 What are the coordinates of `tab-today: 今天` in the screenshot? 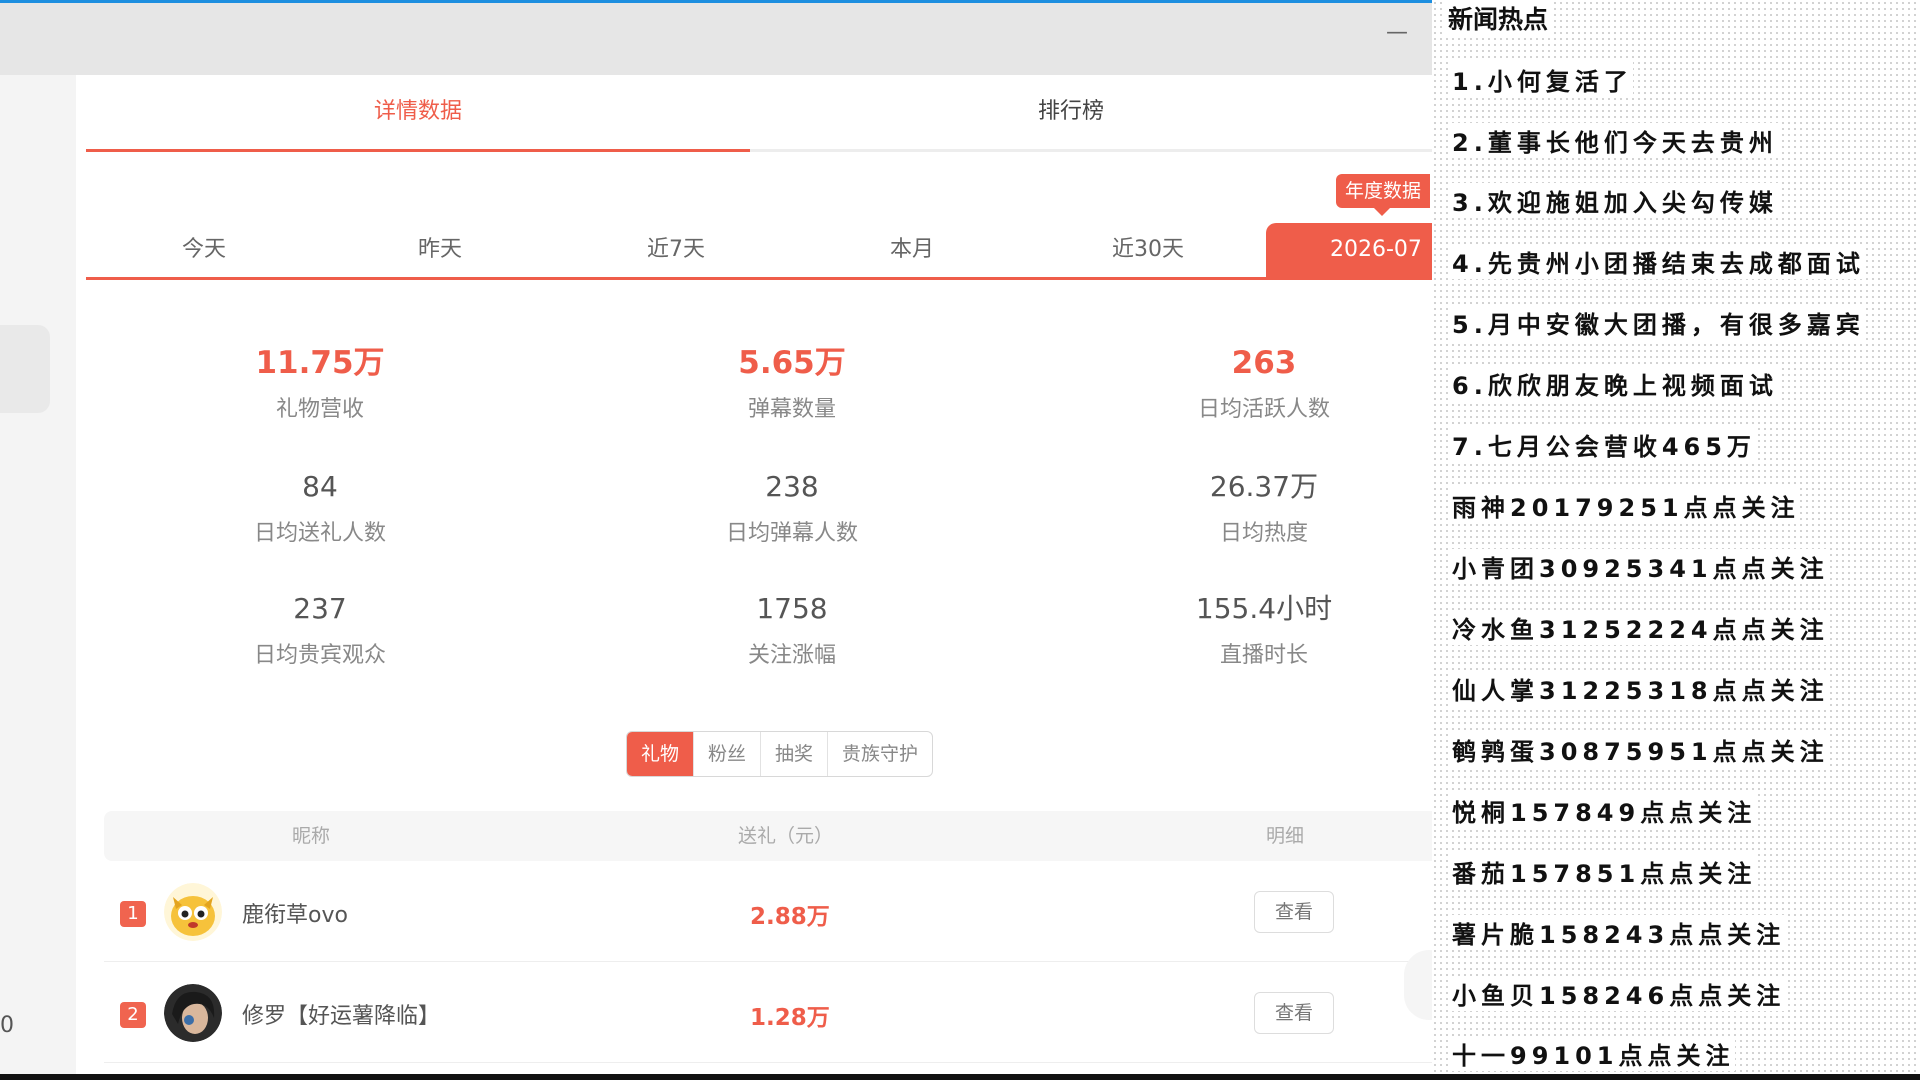 It's located at (204, 250).